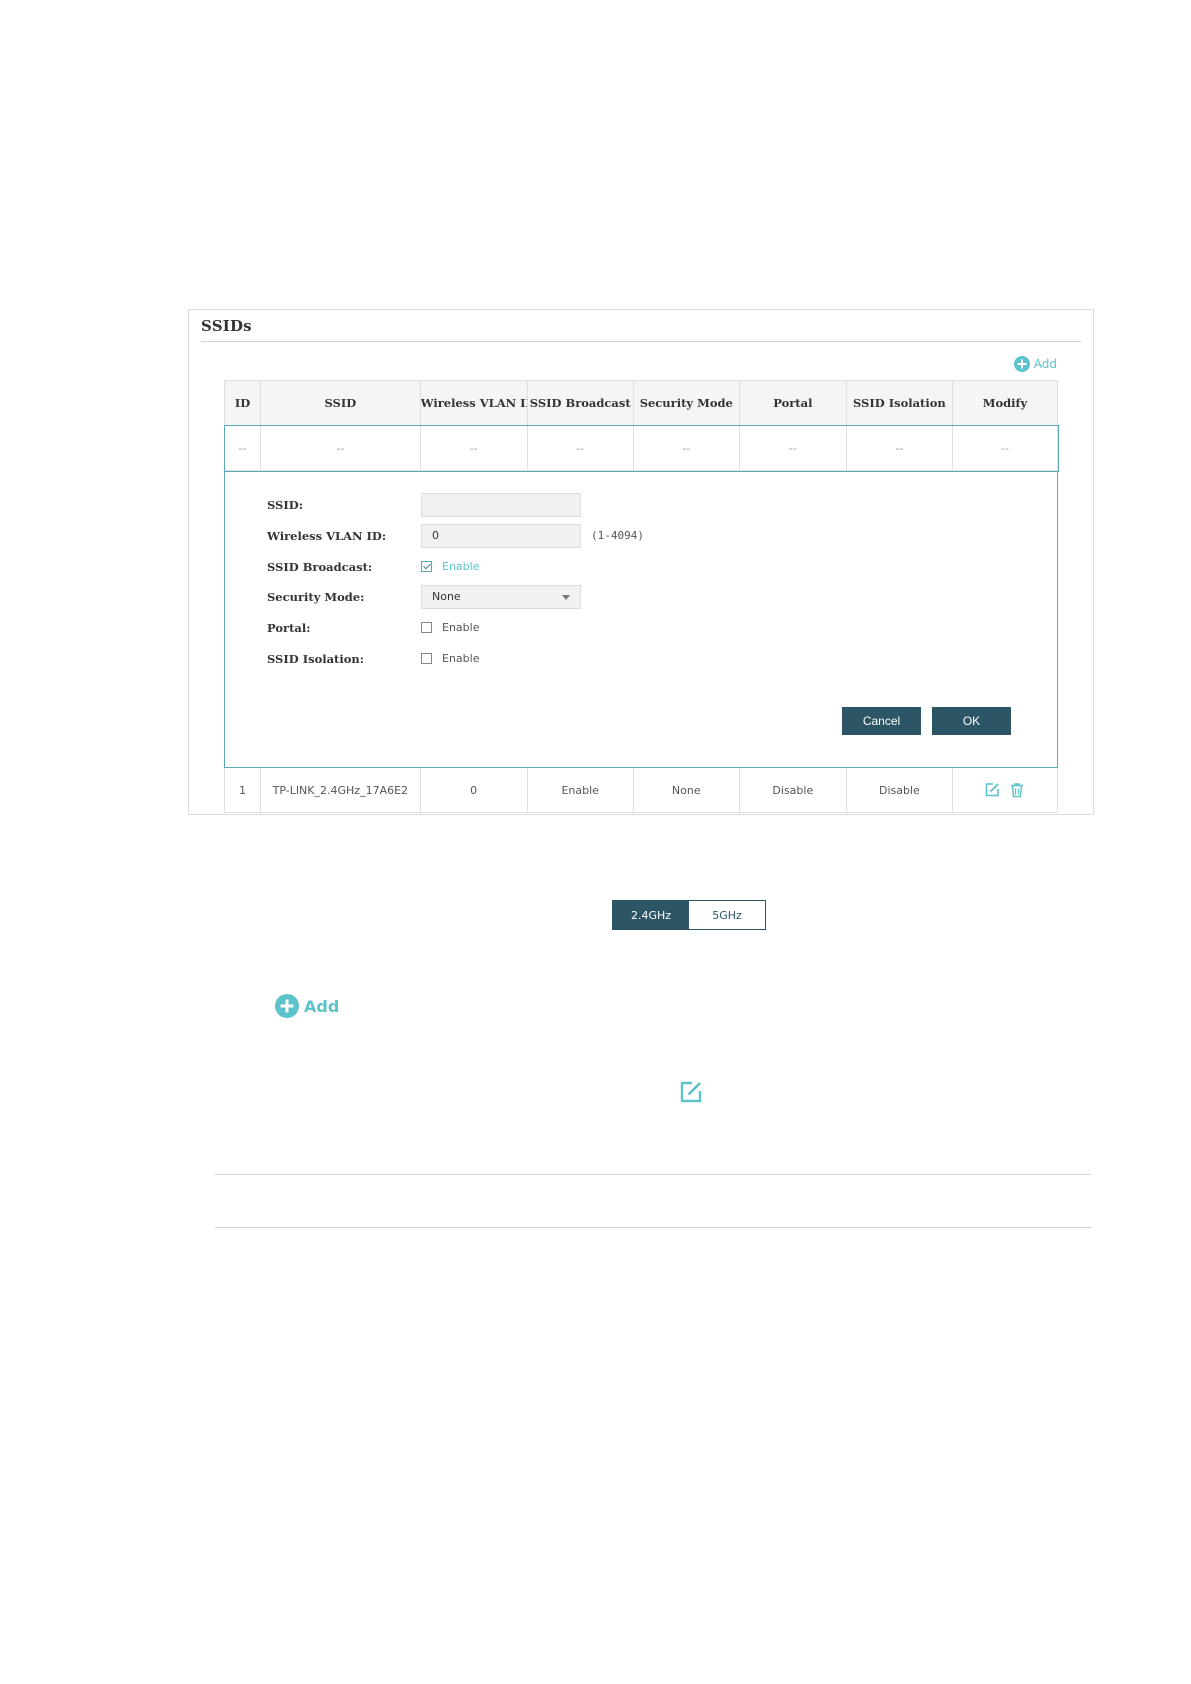  Describe the element at coordinates (1005, 403) in the screenshot. I see `col-modify: Modify` at that location.